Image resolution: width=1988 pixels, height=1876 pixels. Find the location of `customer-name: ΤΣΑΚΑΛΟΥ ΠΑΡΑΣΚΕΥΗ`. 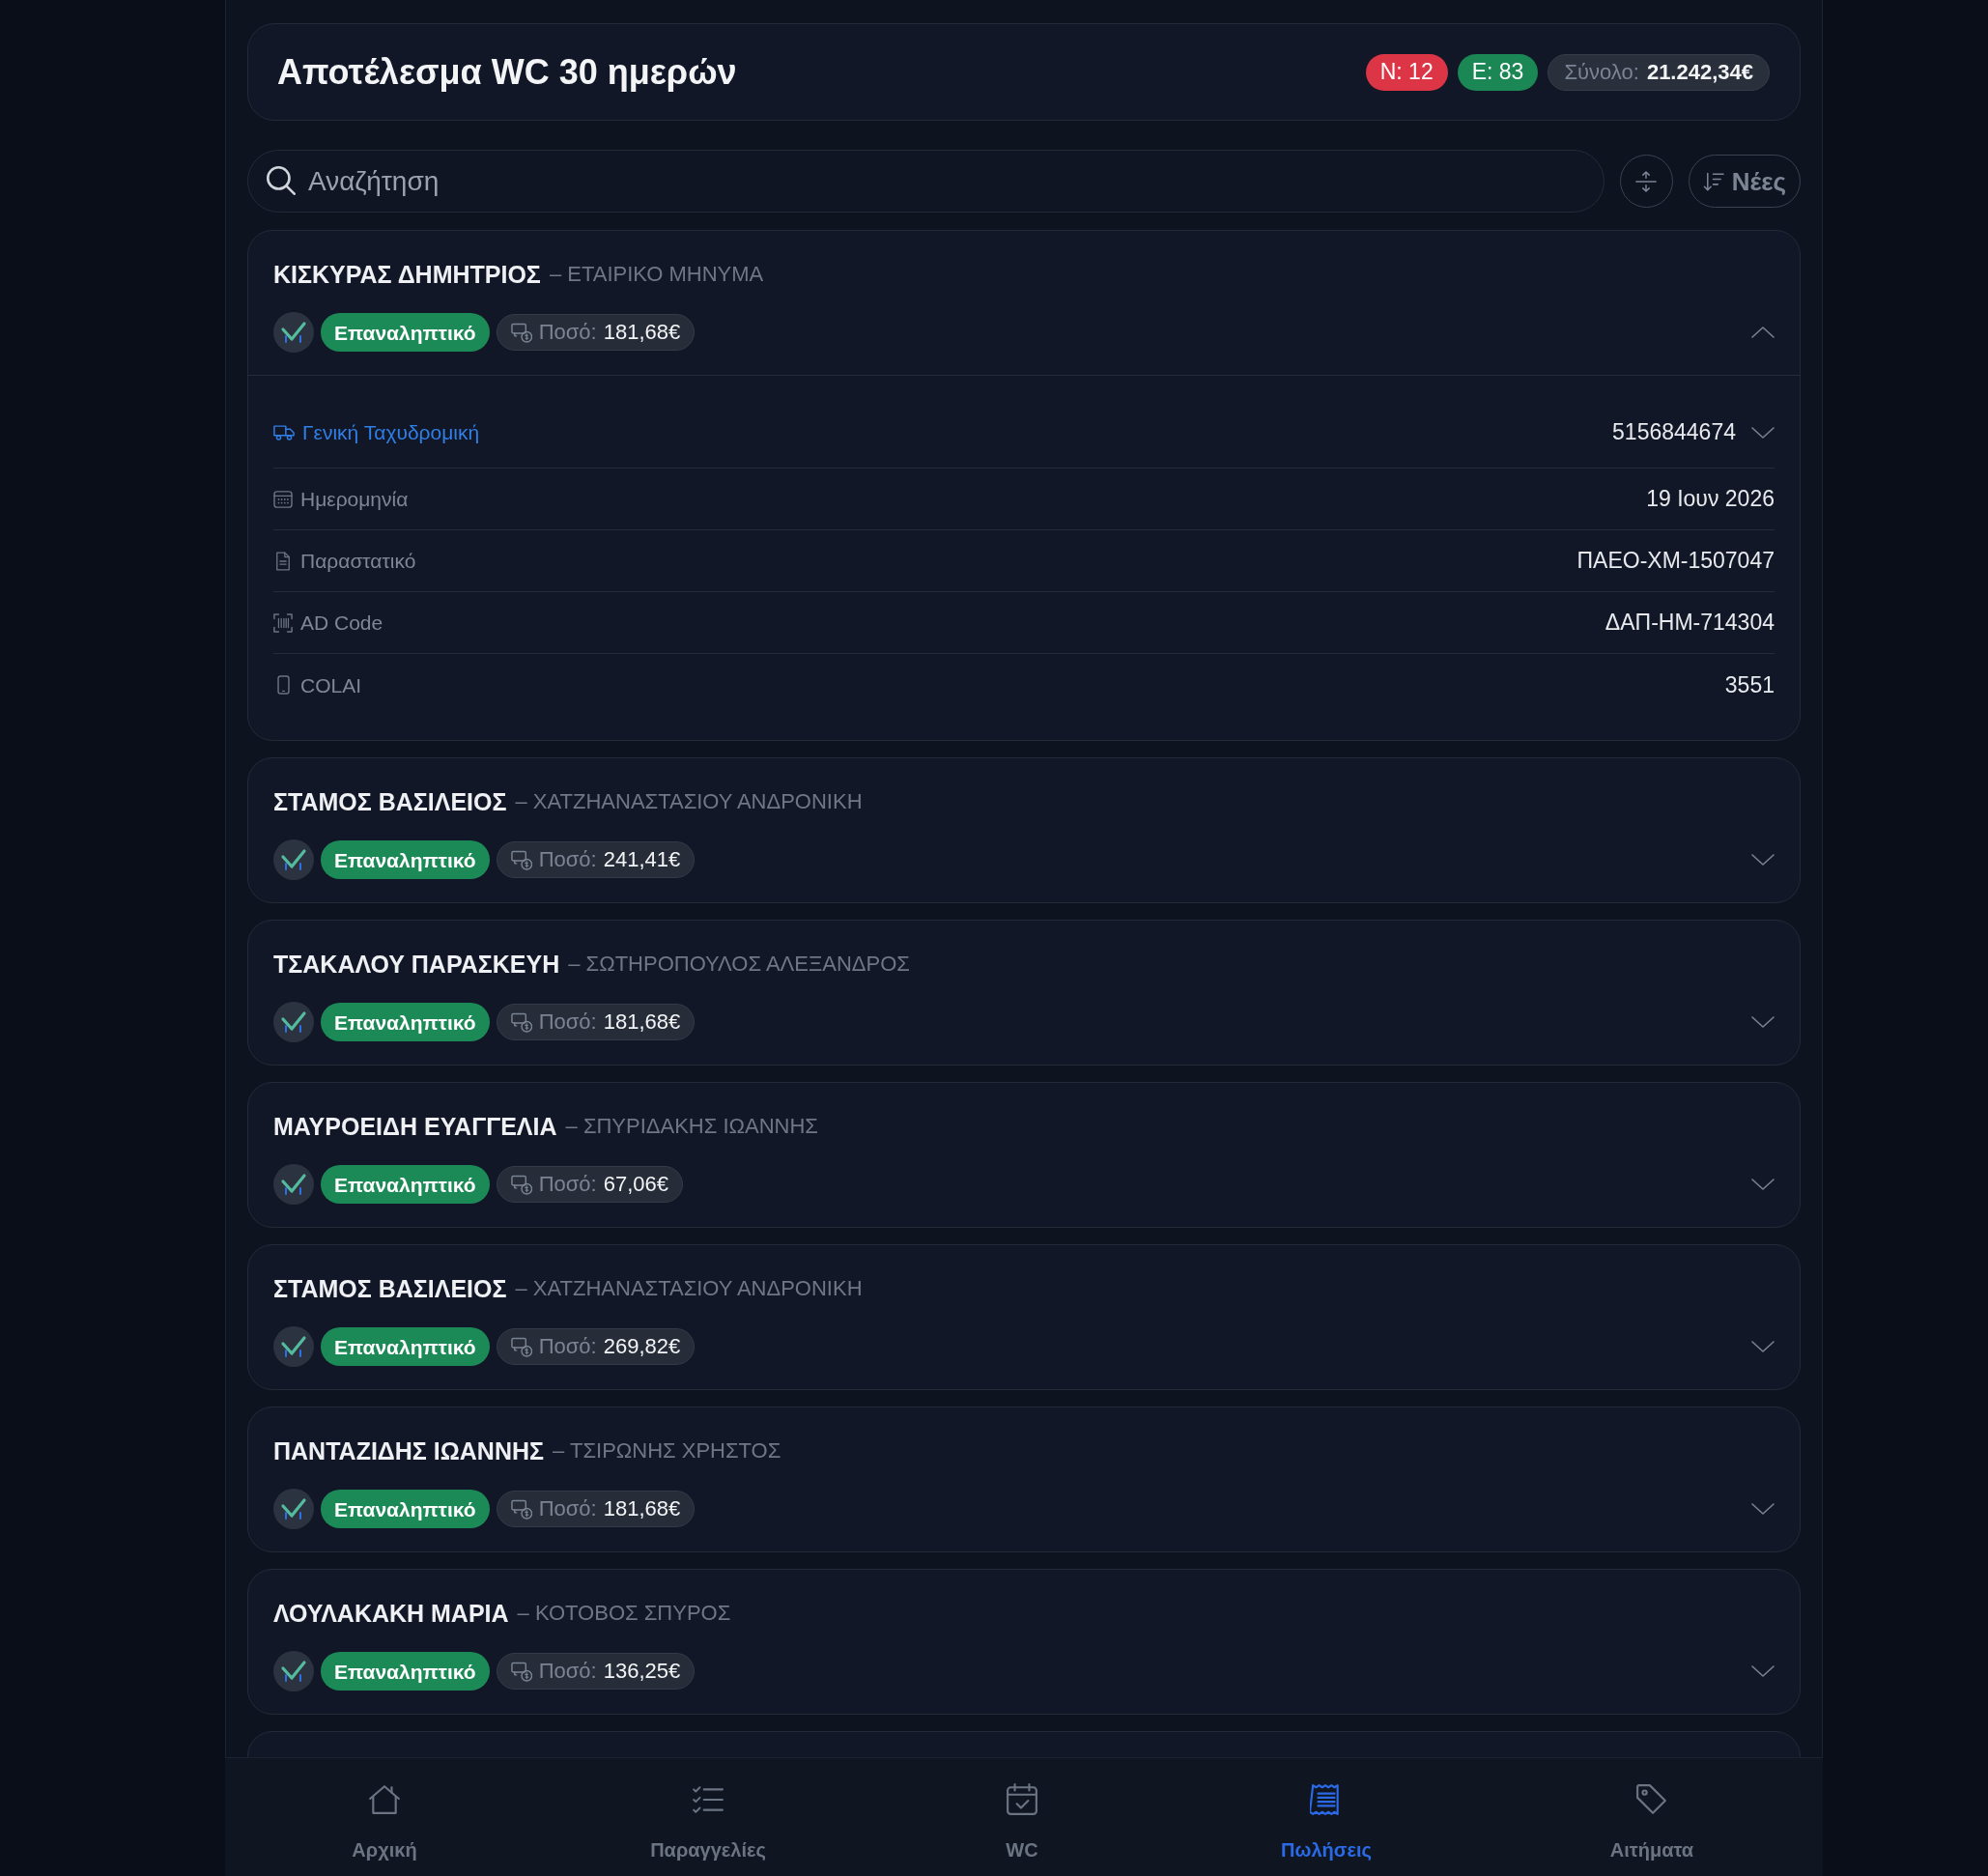

customer-name: ΤΣΑΚΑΛΟΥ ΠΑΡΑΣΚΕΥΗ is located at coordinates (416, 964).